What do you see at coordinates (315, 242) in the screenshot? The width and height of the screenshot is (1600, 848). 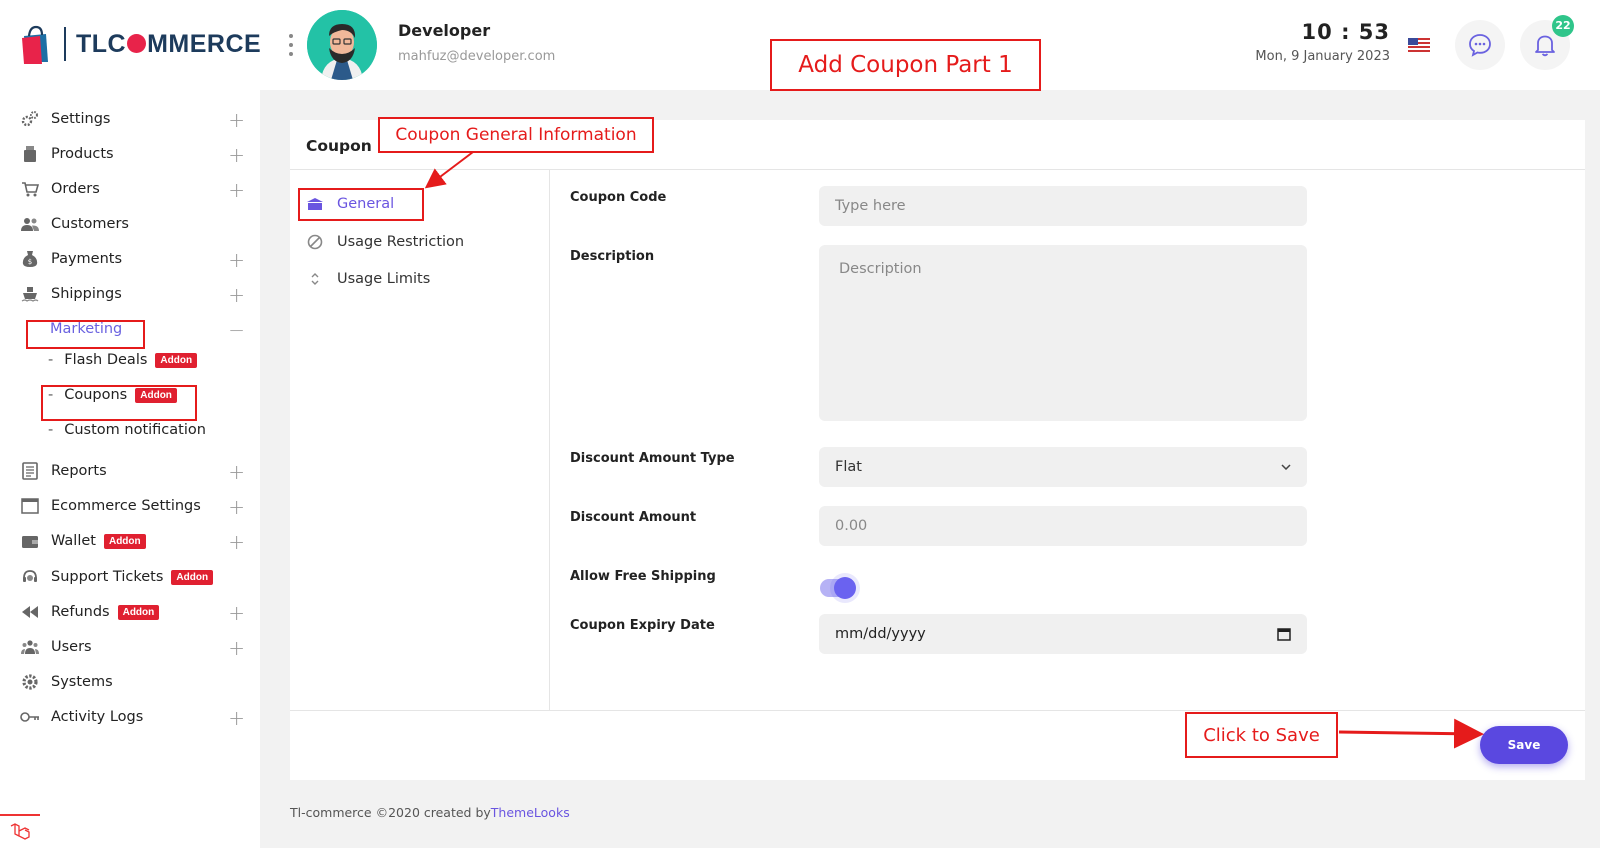 I see `ban-icon` at bounding box center [315, 242].